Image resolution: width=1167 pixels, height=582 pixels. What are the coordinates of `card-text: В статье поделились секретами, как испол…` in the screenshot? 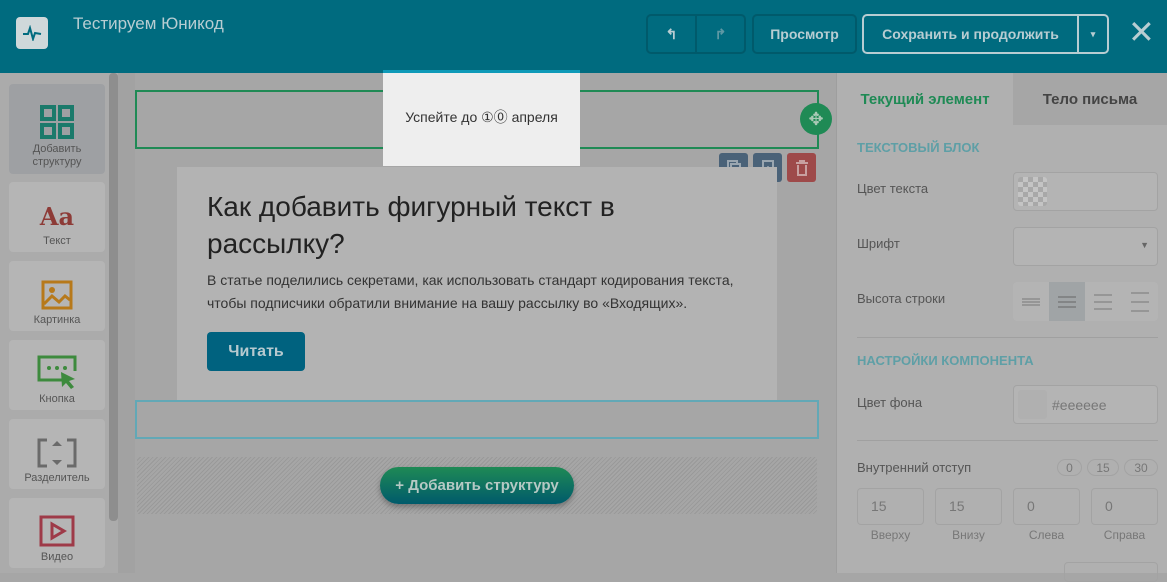 It's located at (470, 291).